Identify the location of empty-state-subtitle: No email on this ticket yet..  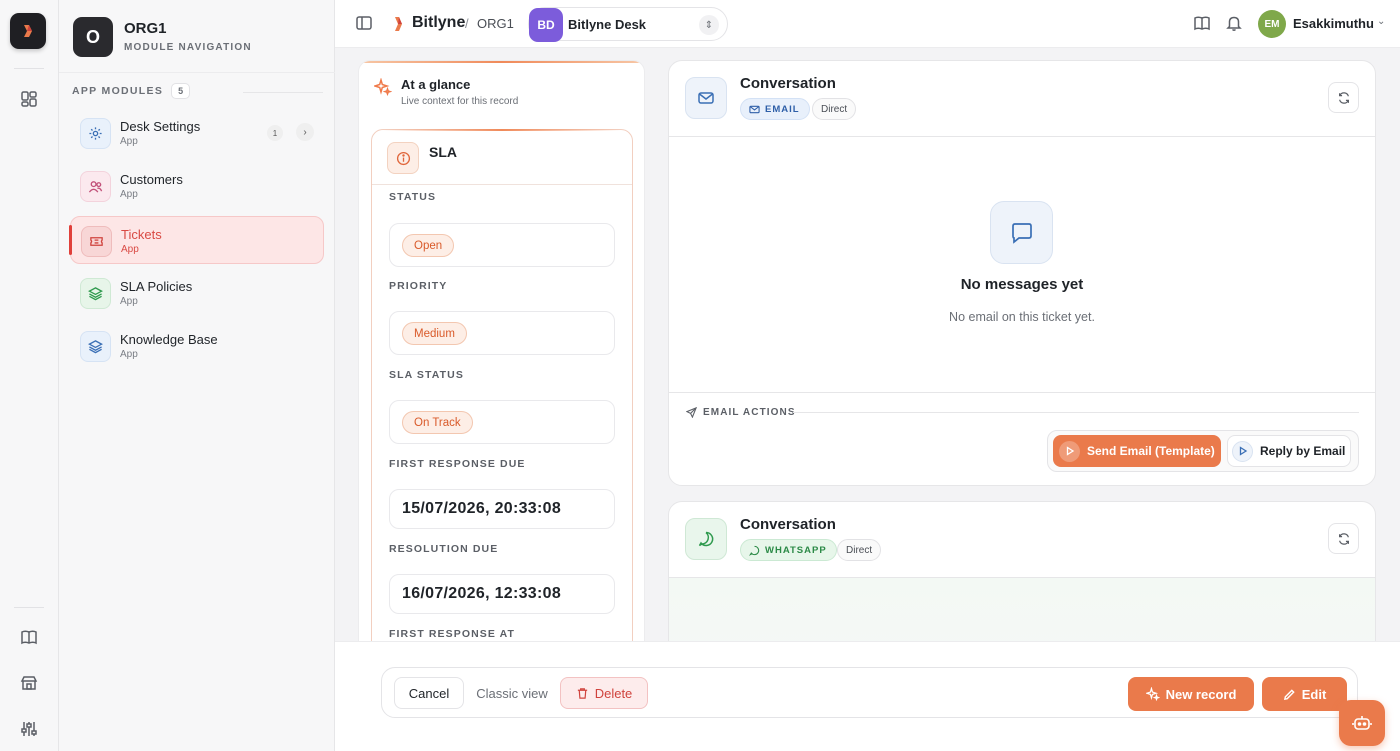
(1022, 317).